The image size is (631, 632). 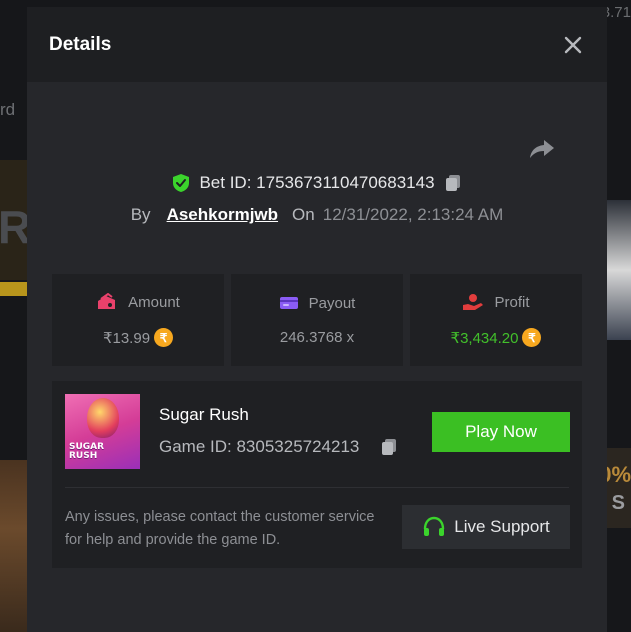 What do you see at coordinates (138, 320) in the screenshot?
I see `stat-amount: Amount ₹13.99 ₹` at bounding box center [138, 320].